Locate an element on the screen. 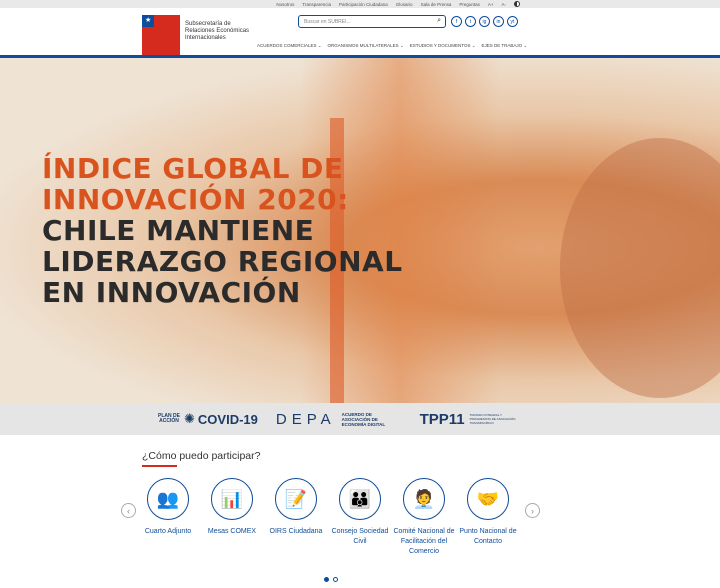 The width and height of the screenshot is (720, 588). nav-label: ACUERDOS COMERCIALES is located at coordinates (287, 45).